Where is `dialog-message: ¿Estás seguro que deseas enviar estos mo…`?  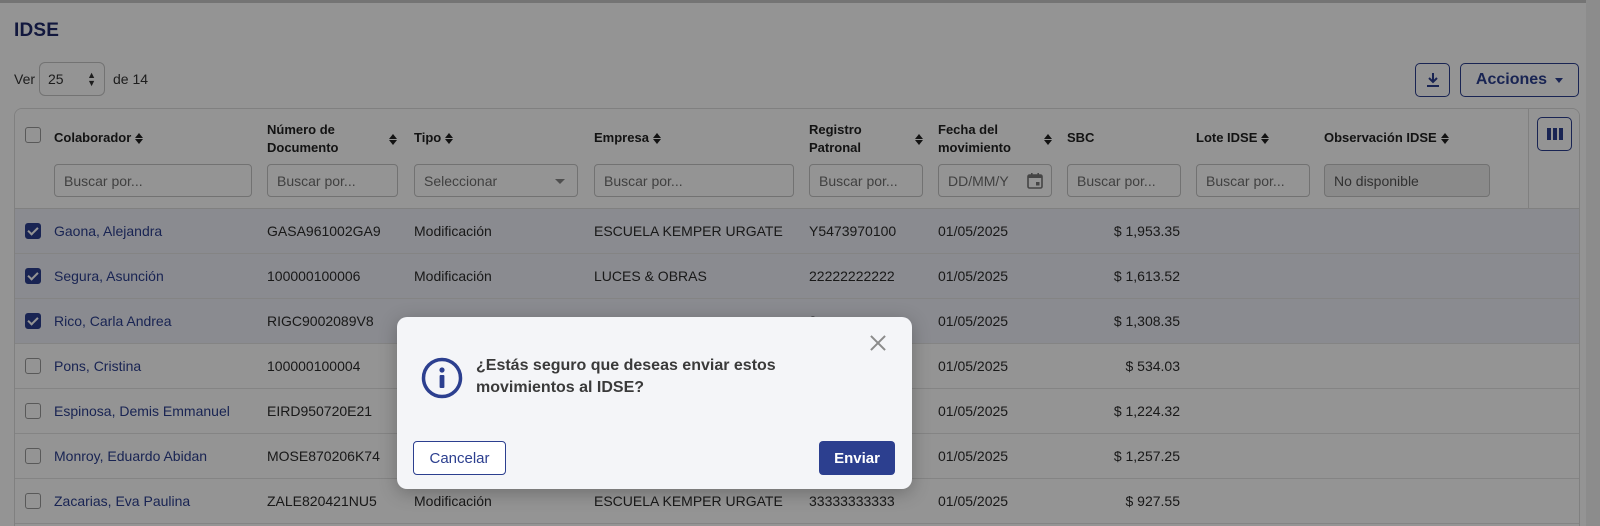 dialog-message: ¿Estás seguro que deseas enviar estos mo… is located at coordinates (626, 376).